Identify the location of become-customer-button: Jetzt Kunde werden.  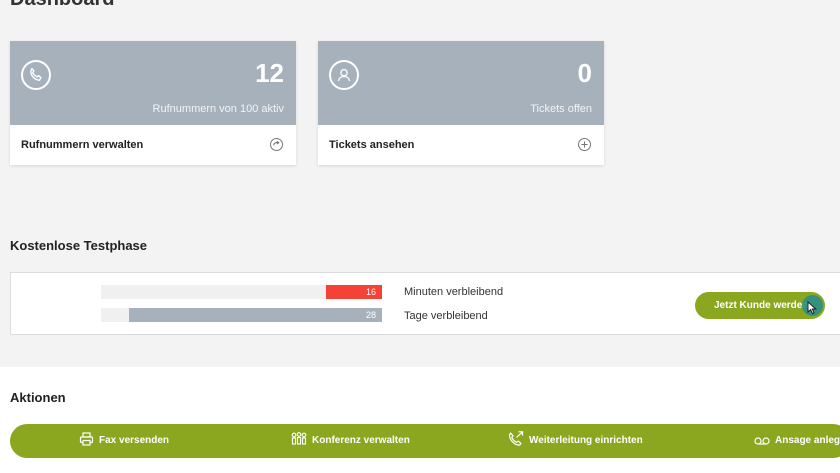
(760, 305).